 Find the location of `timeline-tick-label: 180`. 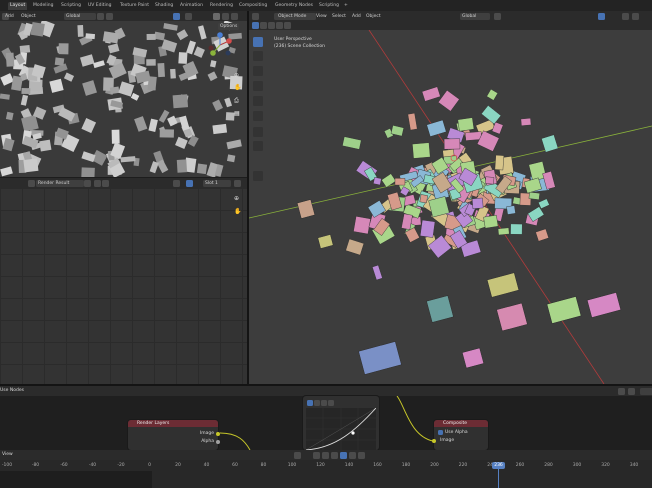

timeline-tick-label: 180 is located at coordinates (406, 465).